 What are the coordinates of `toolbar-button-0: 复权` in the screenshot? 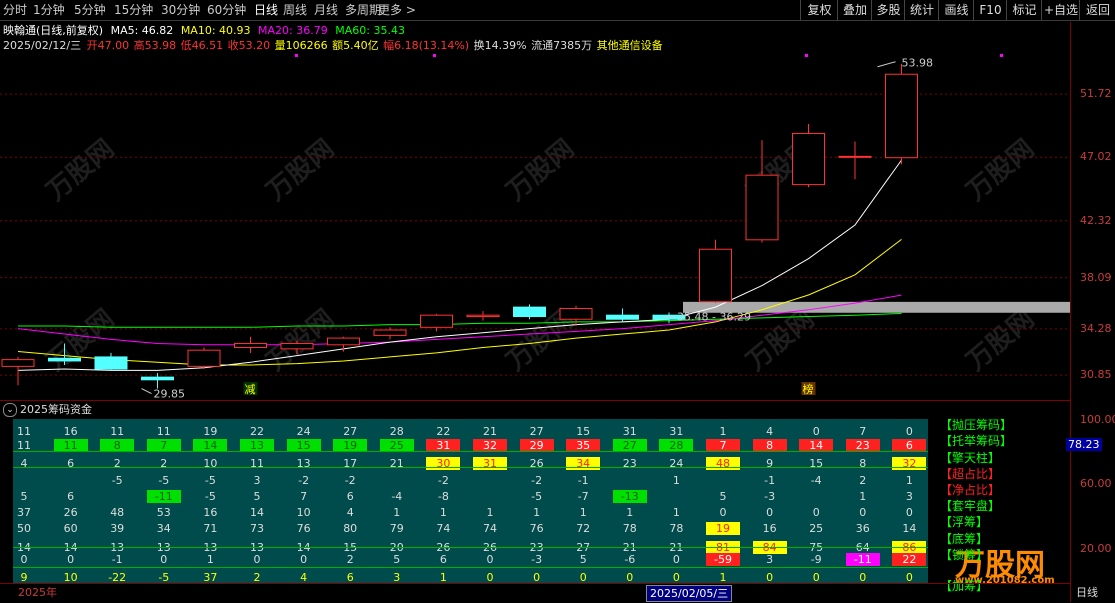 It's located at (819, 10).